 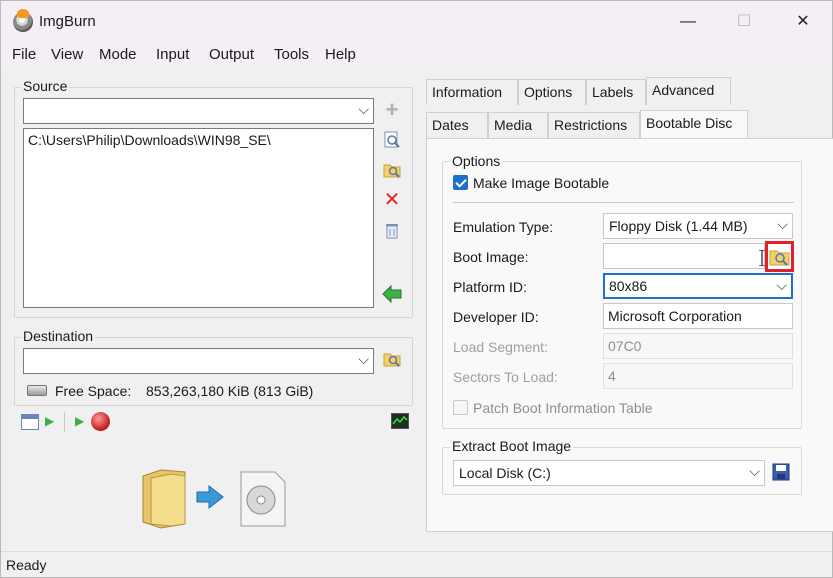 What do you see at coordinates (512, 446) in the screenshot?
I see `extract-boot-label: Extract Boot Image` at bounding box center [512, 446].